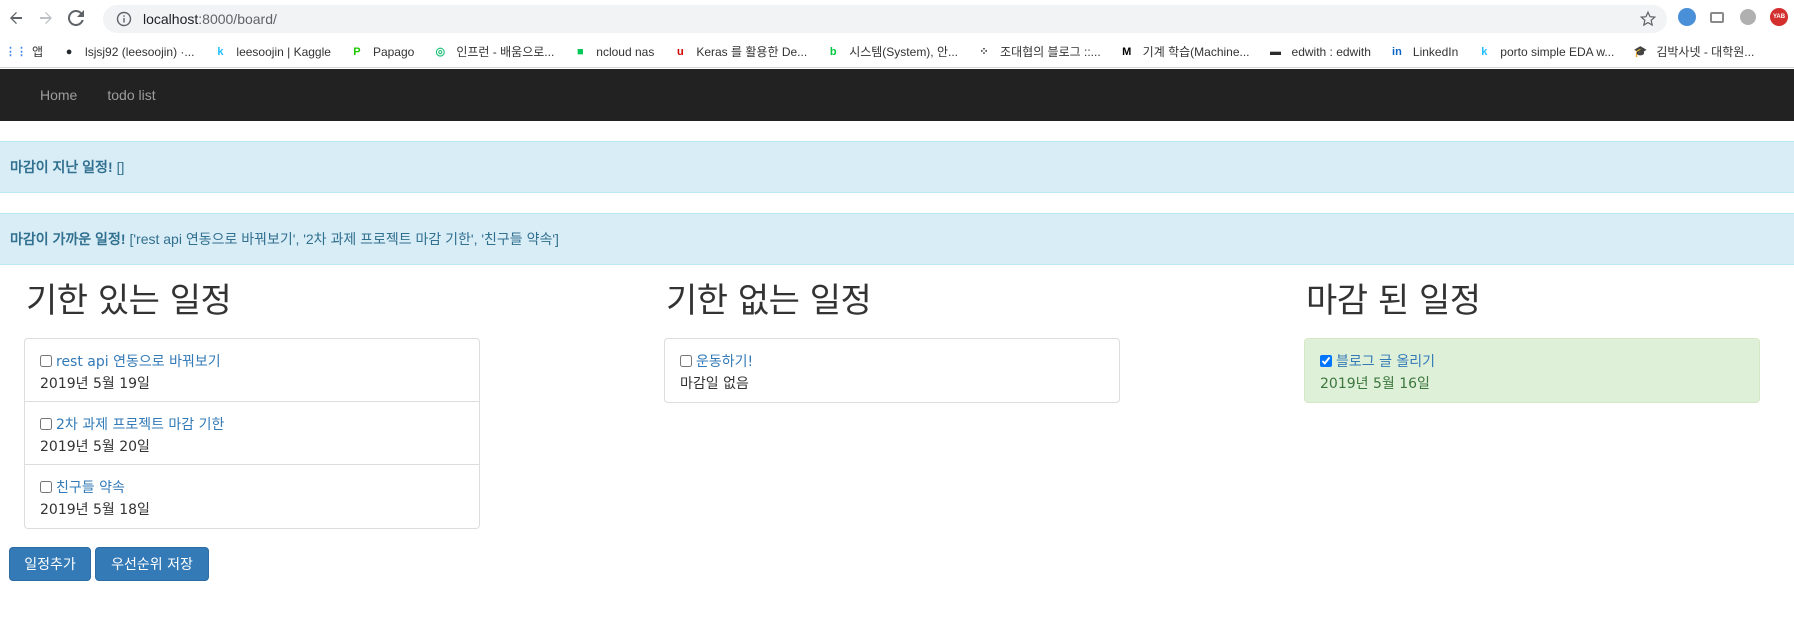 This screenshot has height=636, width=1794. Describe the element at coordinates (95, 510) in the screenshot. I see `todo-due-date: 2019년 5월 18일` at that location.